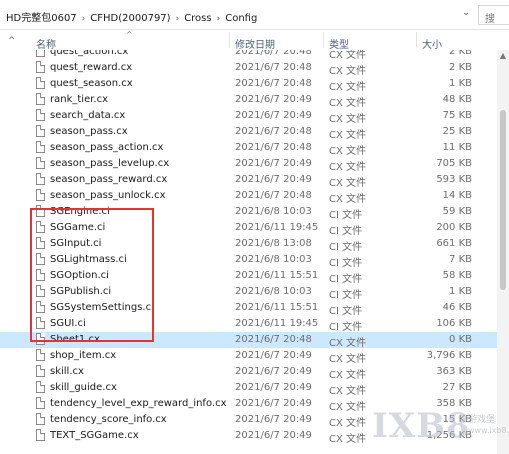  I want to click on file-size: 58 KB, so click(457, 275).